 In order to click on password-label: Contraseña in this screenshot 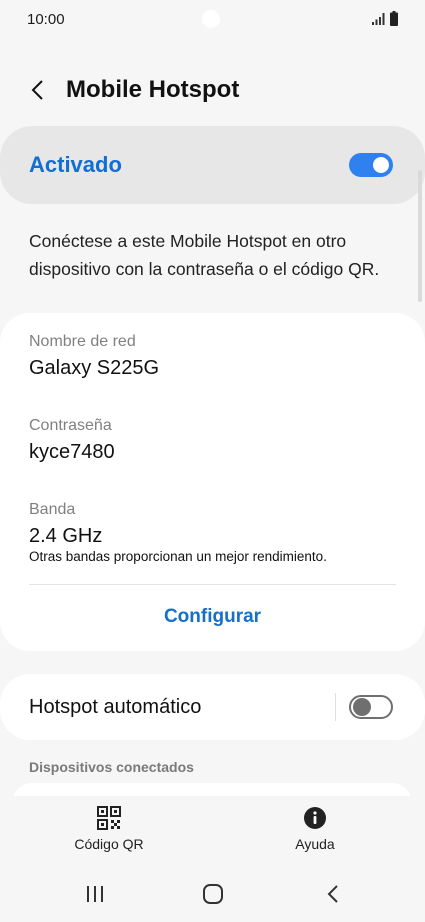, I will do `click(70, 425)`.